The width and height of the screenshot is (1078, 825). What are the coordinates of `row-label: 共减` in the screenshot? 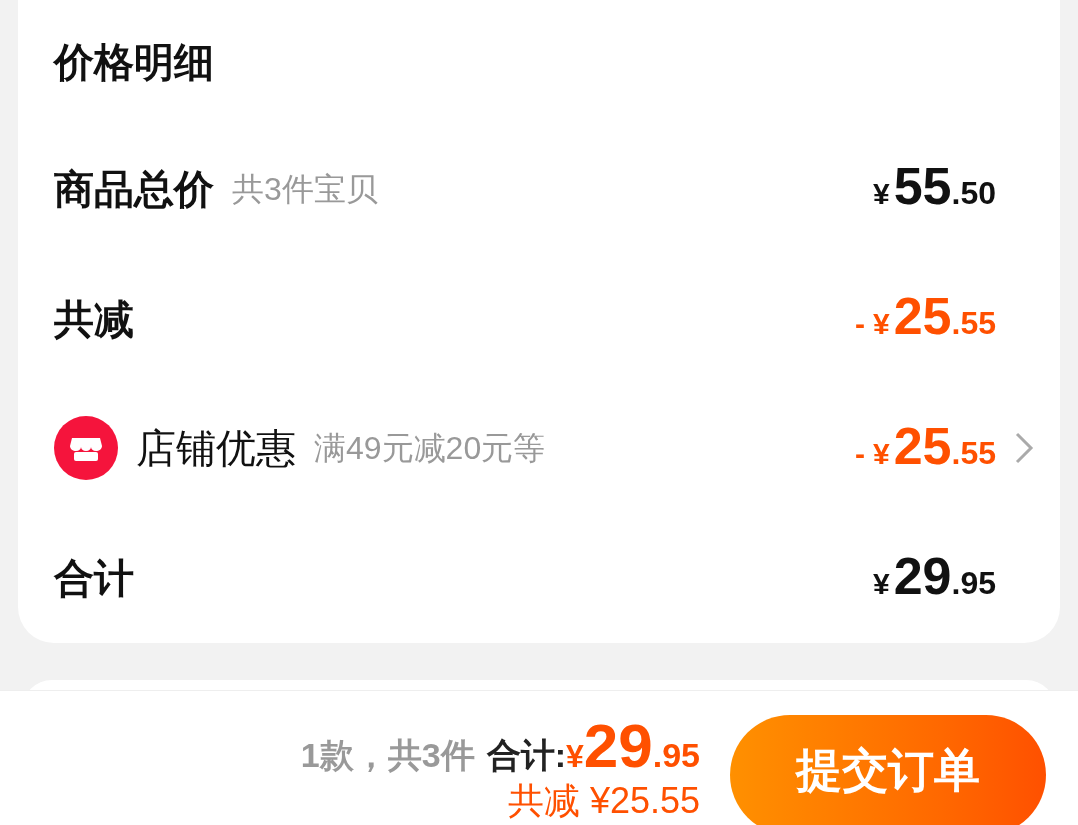 It's located at (94, 319).